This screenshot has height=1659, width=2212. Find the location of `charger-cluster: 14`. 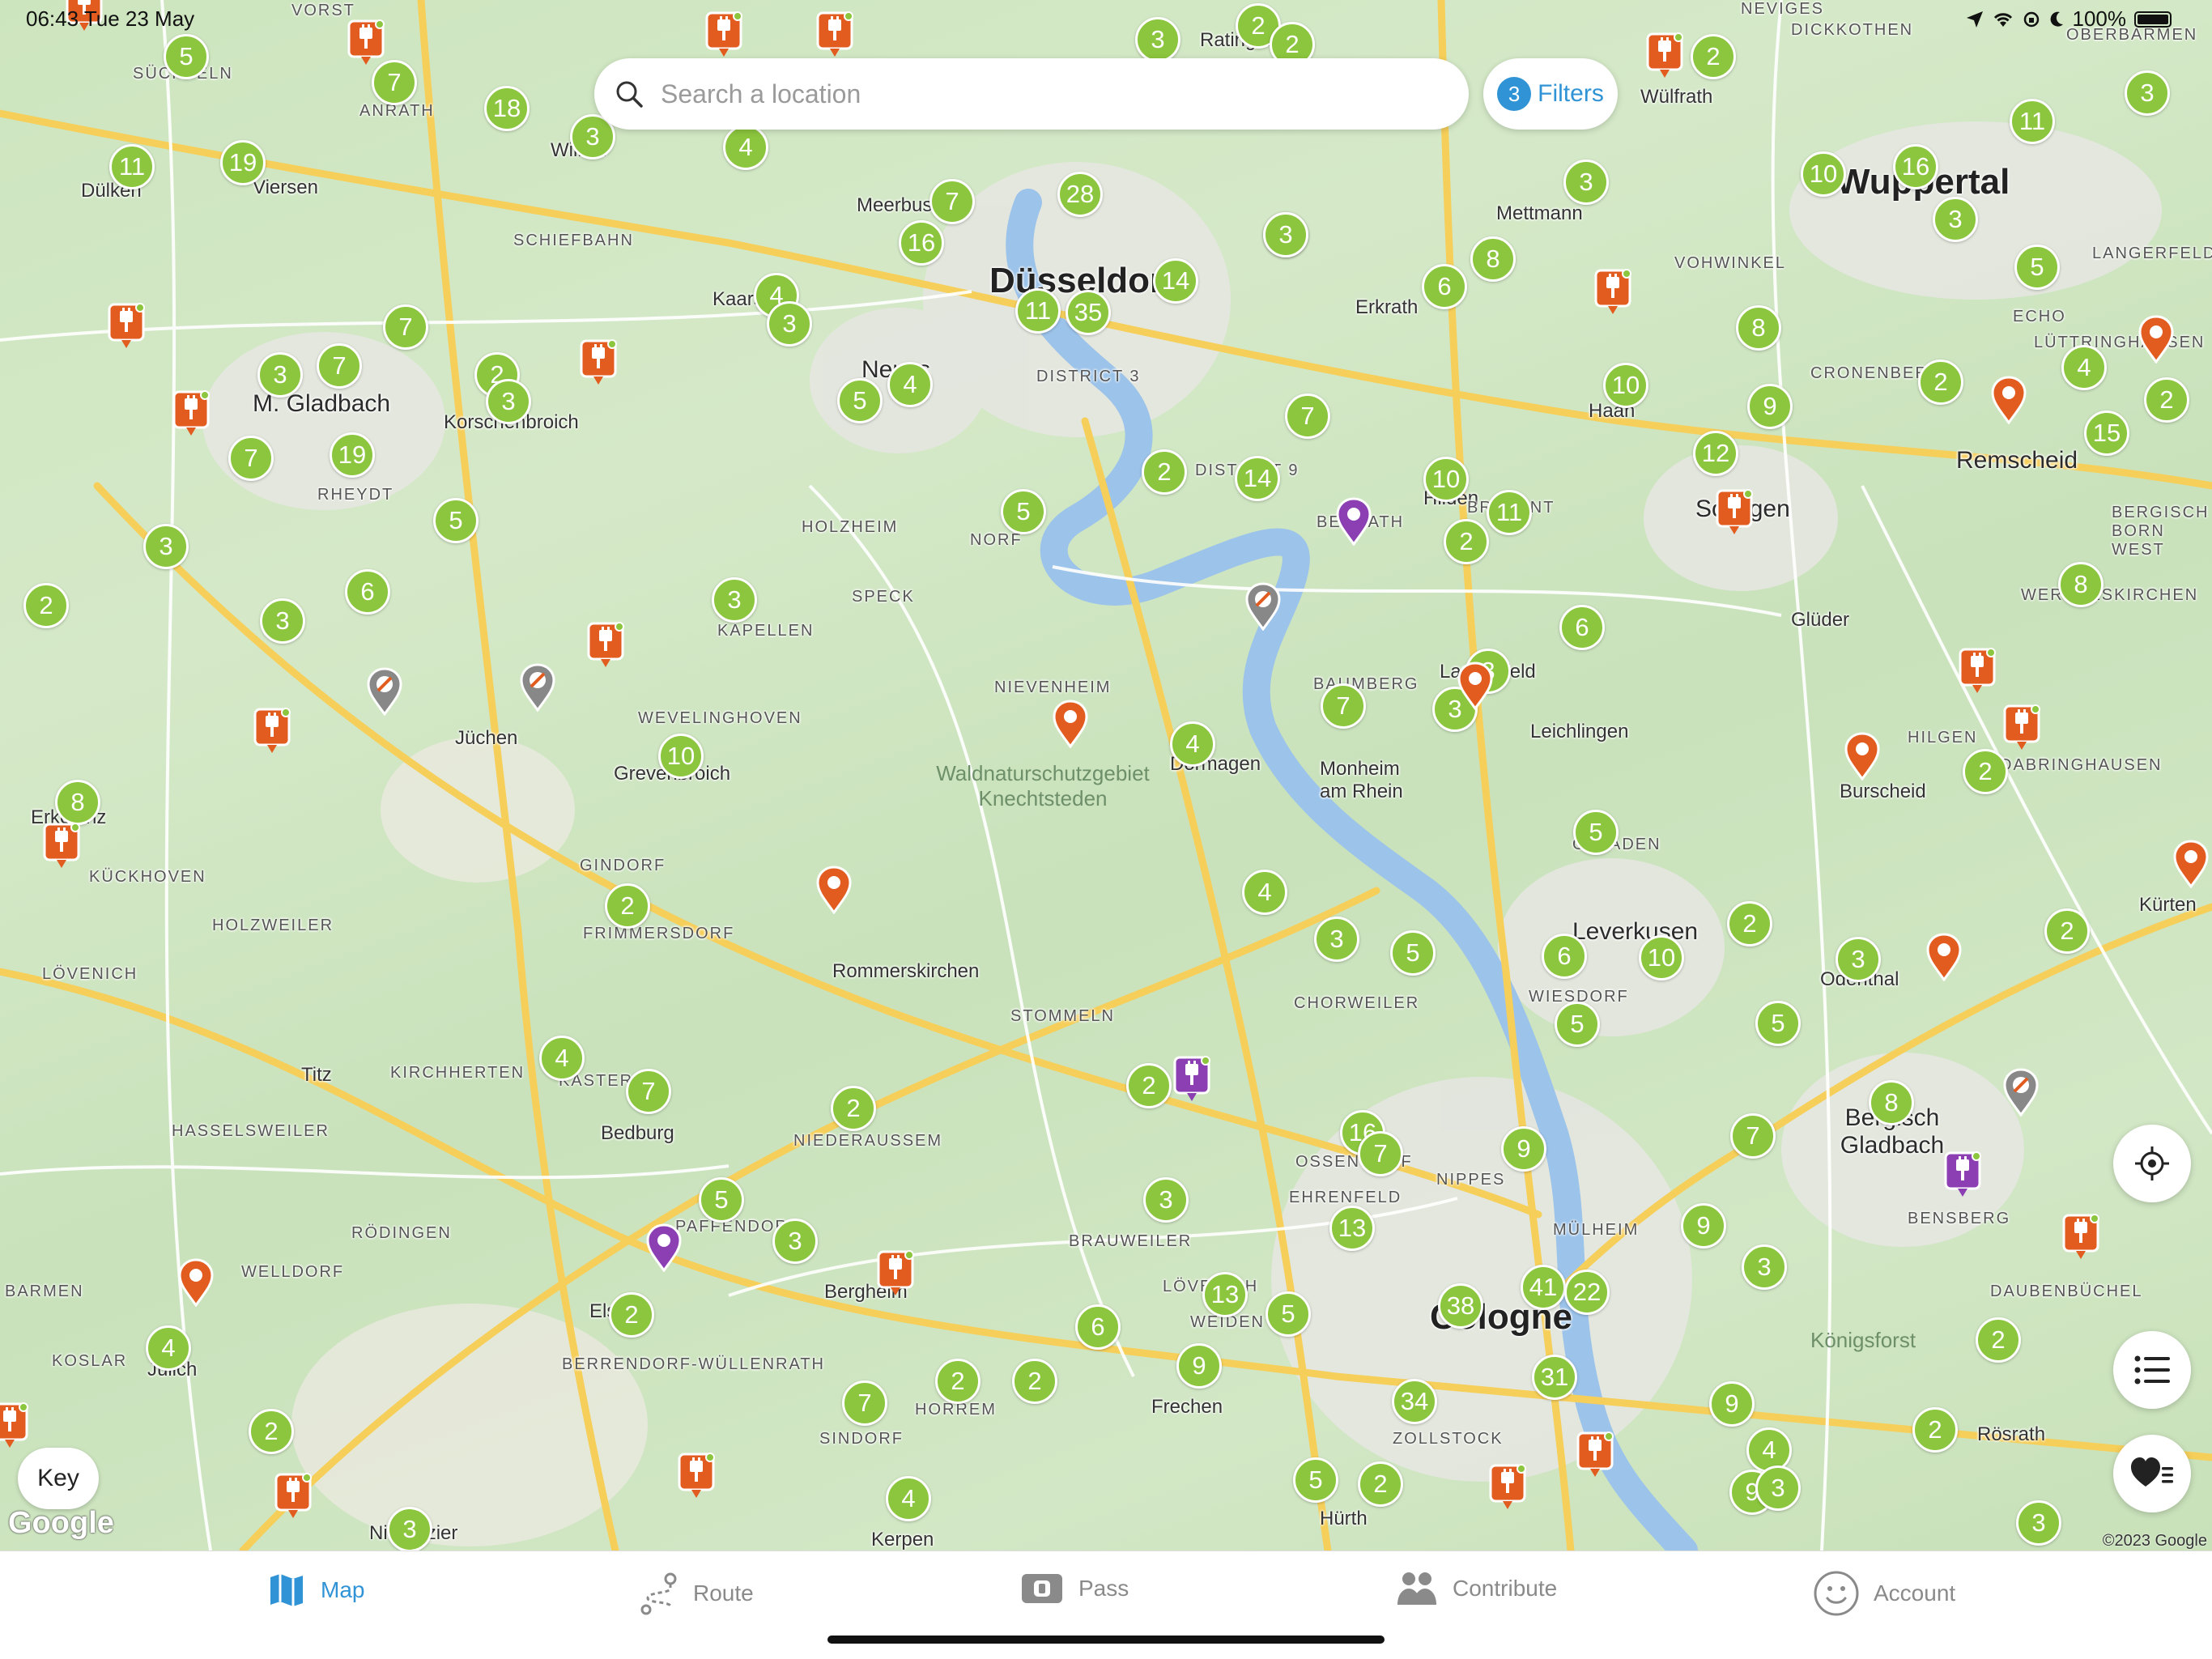

charger-cluster: 14 is located at coordinates (1257, 479).